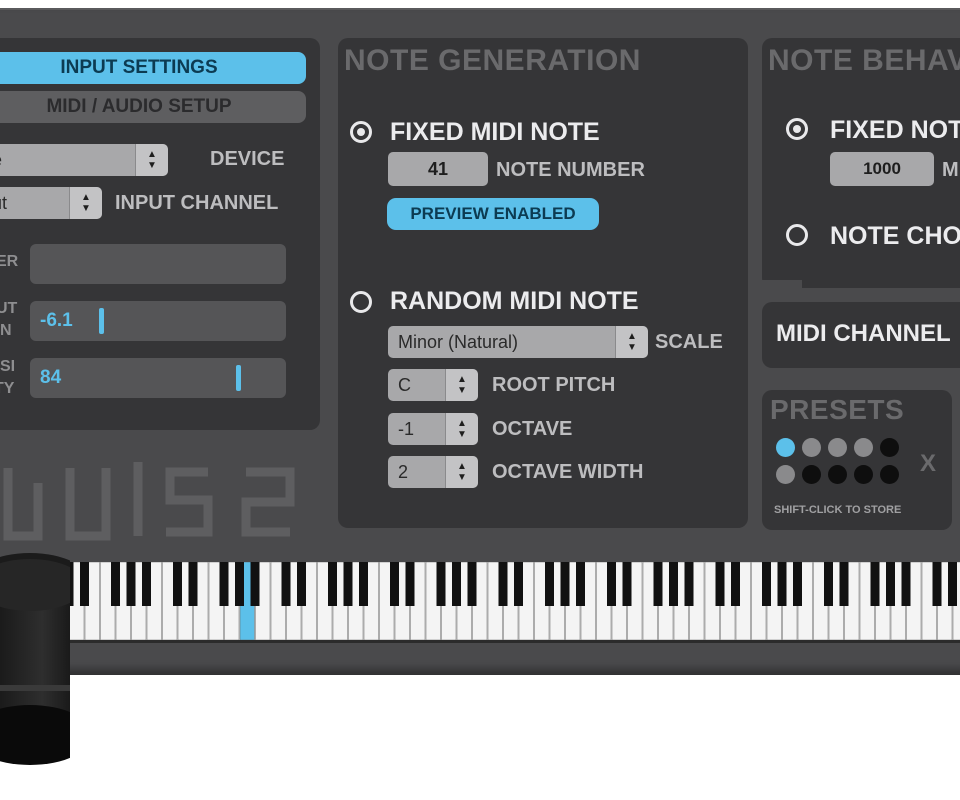  What do you see at coordinates (493, 214) in the screenshot?
I see `preview-enabled-button: PREVIEW ENABLED` at bounding box center [493, 214].